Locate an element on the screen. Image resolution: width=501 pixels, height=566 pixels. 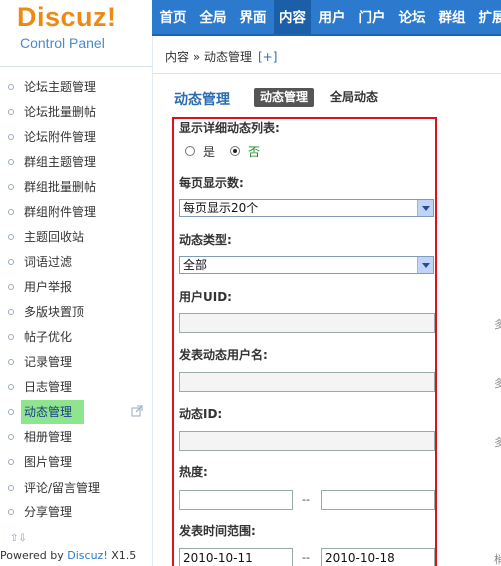
sidebar-item-recycle-bin: 主题回收站 is located at coordinates (76, 237).